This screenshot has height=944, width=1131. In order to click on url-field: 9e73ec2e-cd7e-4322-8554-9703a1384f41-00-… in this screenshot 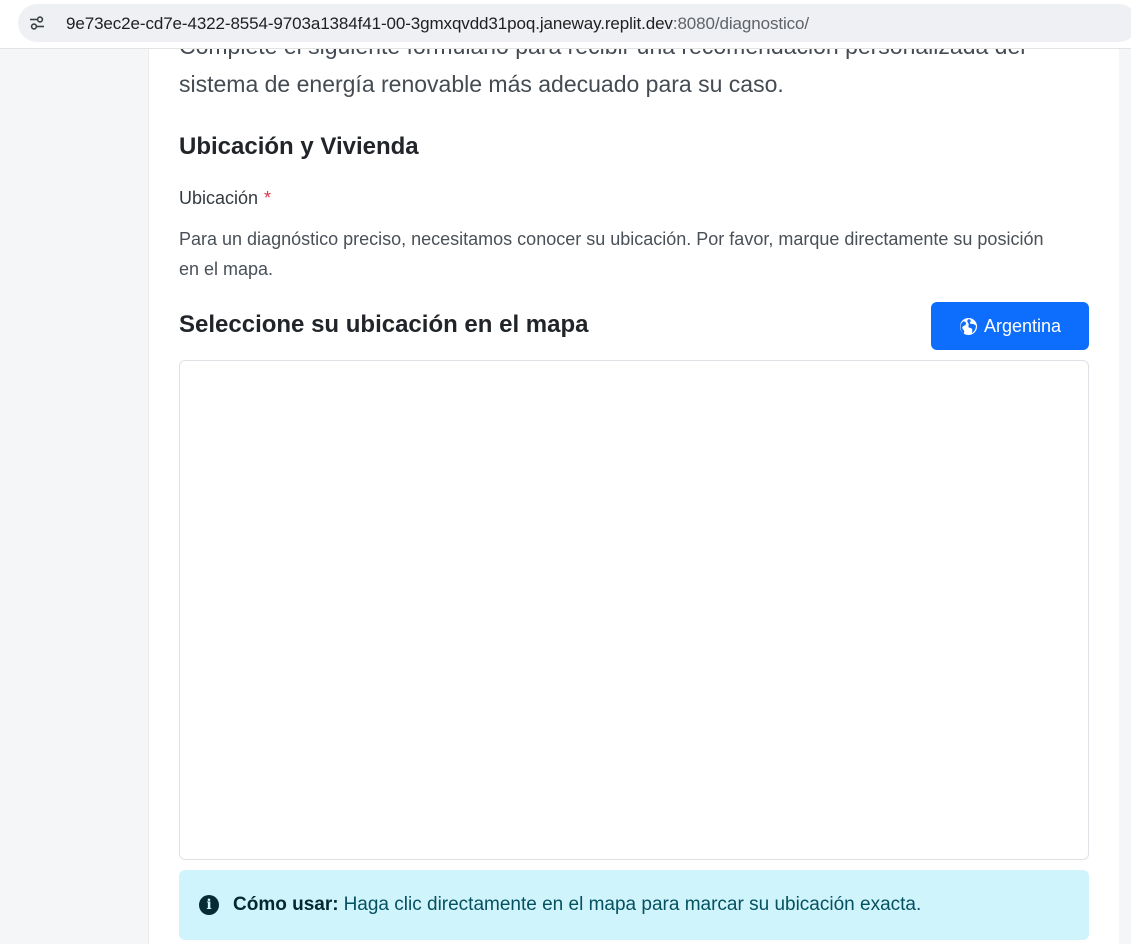, I will do `click(574, 23)`.